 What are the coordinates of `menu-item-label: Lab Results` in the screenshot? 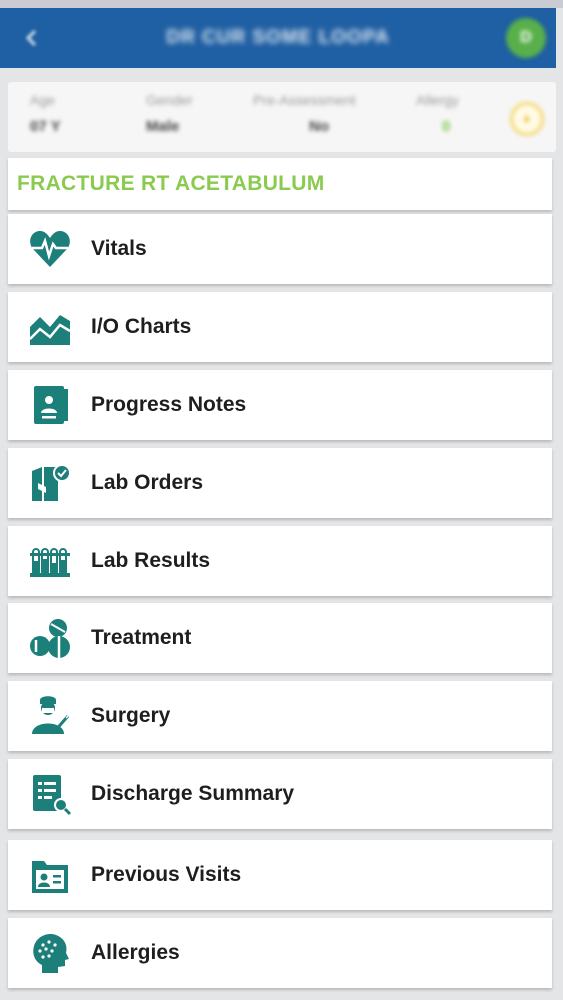 It's located at (151, 560).